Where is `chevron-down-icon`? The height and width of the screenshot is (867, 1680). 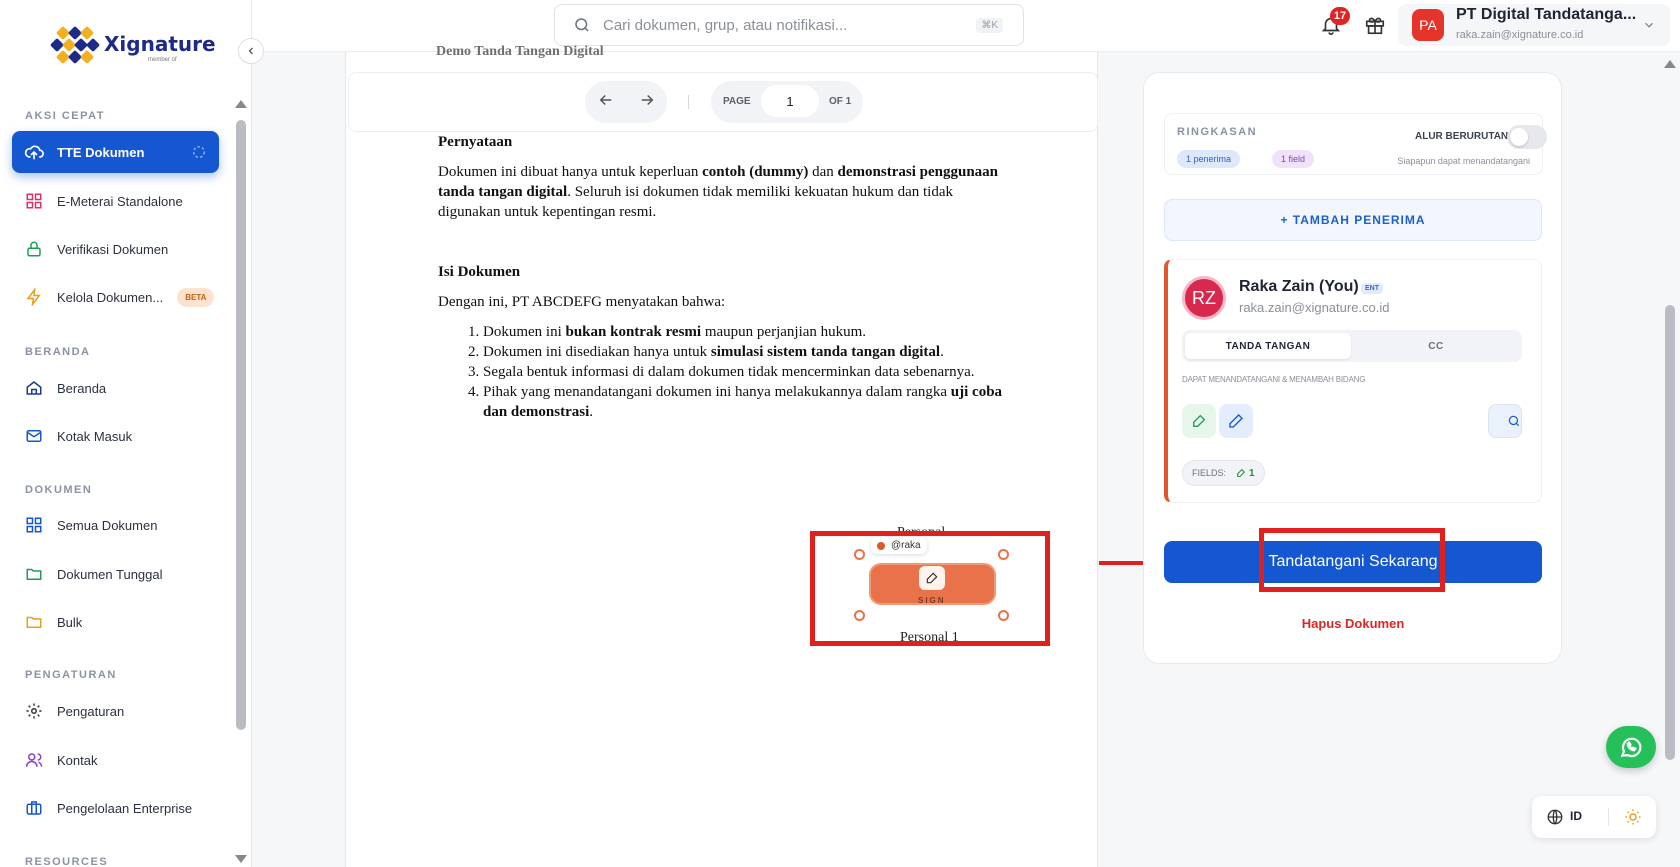 chevron-down-icon is located at coordinates (1649, 25).